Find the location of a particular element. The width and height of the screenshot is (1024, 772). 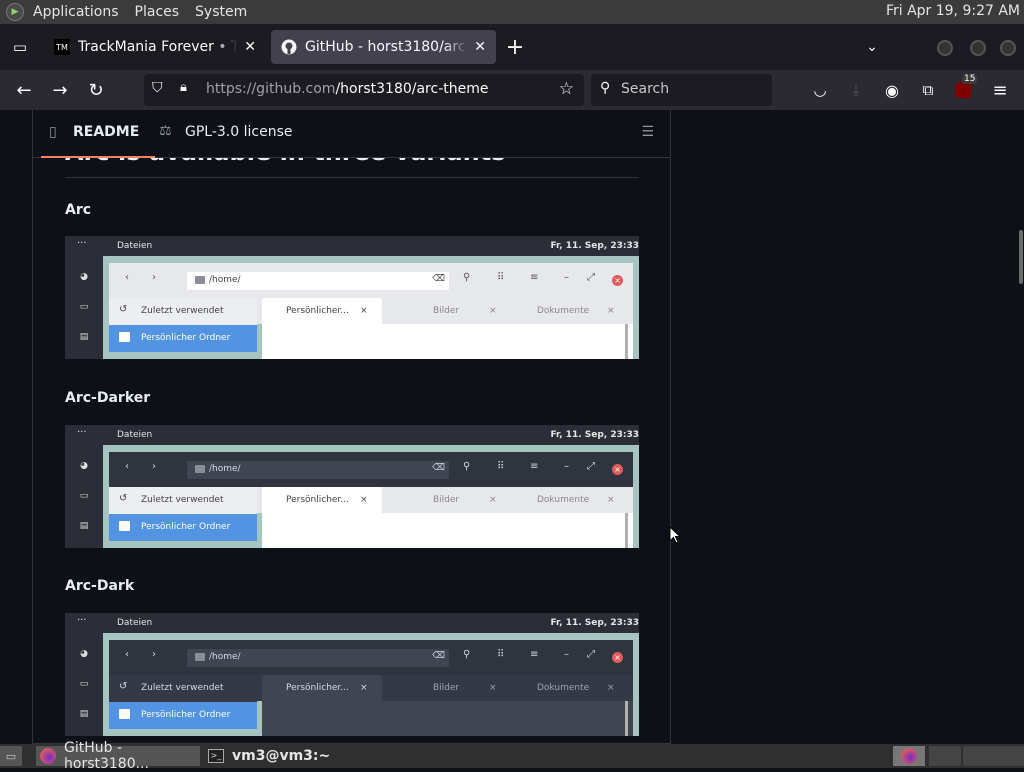

tab-readme: README is located at coordinates (106, 132).